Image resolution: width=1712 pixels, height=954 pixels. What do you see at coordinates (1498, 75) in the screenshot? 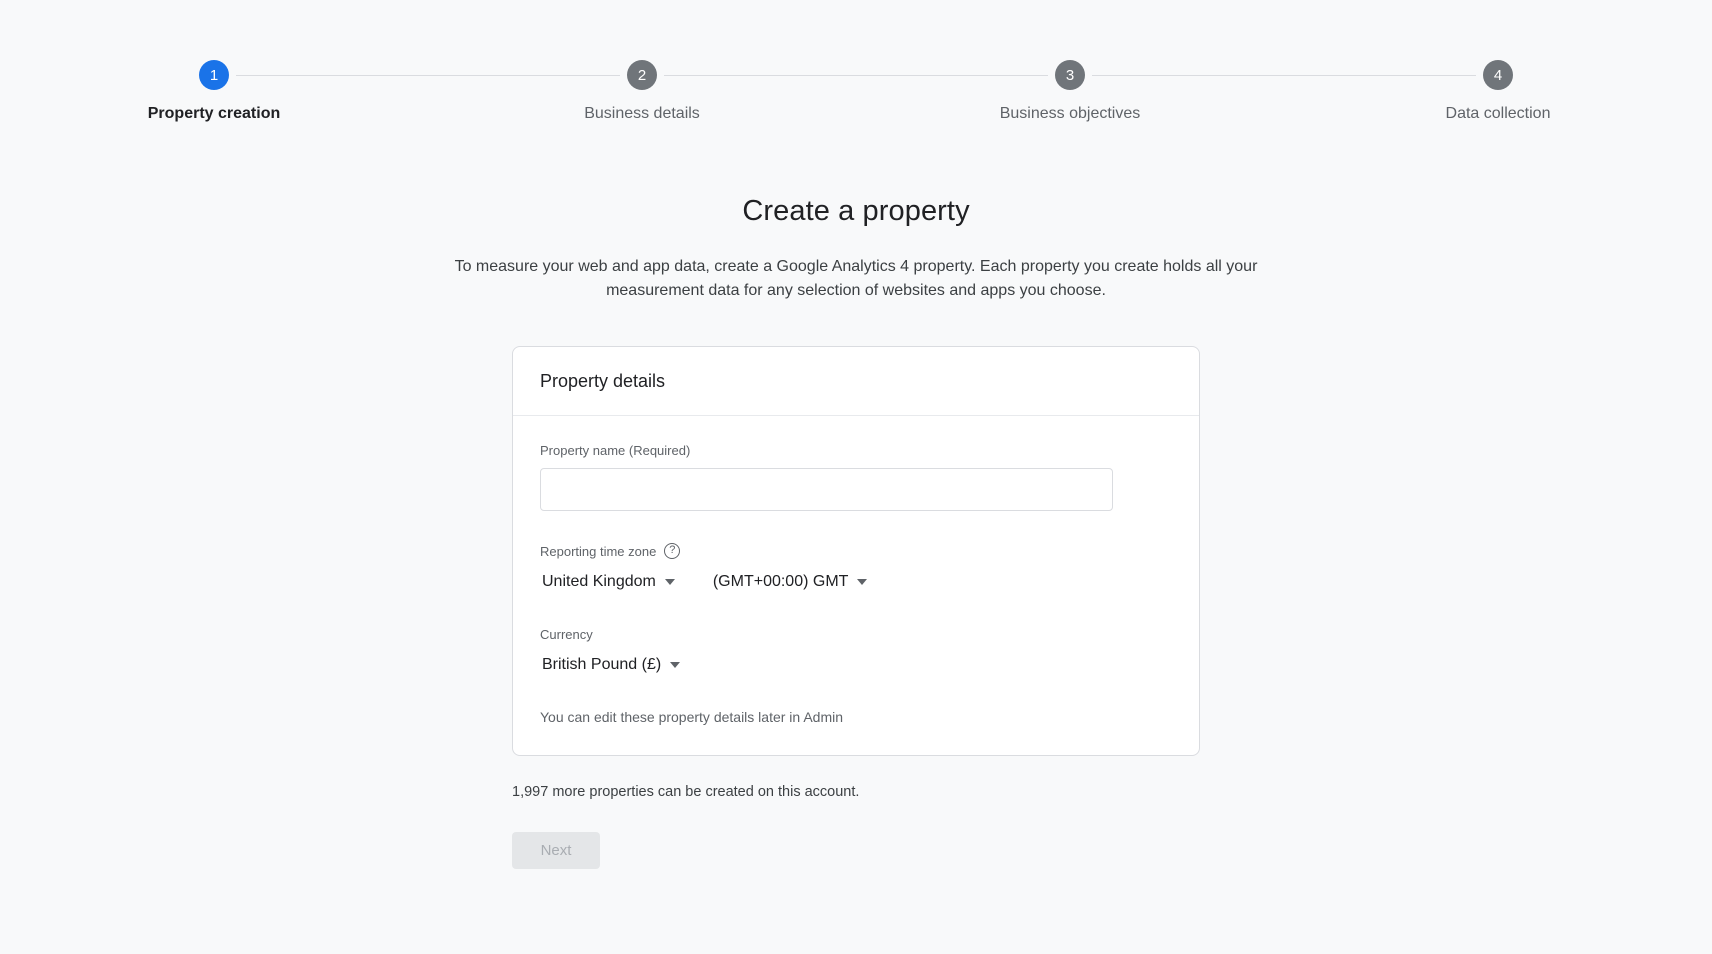
I see `step-number-badge-4: 4` at bounding box center [1498, 75].